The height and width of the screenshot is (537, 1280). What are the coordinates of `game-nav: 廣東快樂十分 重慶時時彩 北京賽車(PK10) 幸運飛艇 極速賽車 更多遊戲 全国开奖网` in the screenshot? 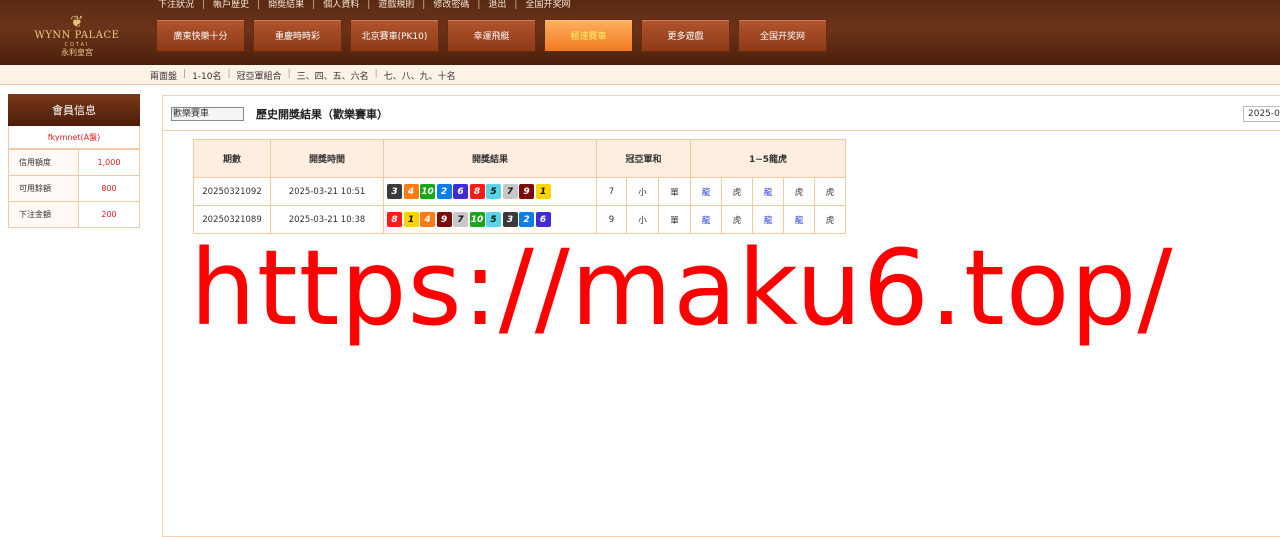 It's located at (495, 35).